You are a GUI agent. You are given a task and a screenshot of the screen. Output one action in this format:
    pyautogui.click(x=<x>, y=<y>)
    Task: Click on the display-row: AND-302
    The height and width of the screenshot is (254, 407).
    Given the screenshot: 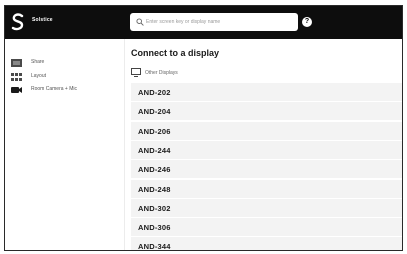 What is the action you would take?
    pyautogui.click(x=266, y=208)
    